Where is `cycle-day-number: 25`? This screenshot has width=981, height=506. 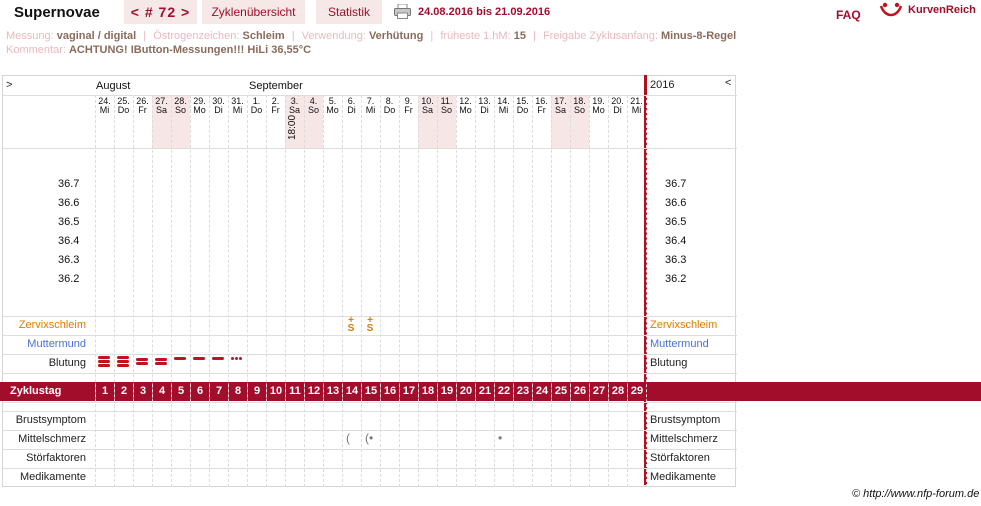
cycle-day-number: 25 is located at coordinates (560, 391).